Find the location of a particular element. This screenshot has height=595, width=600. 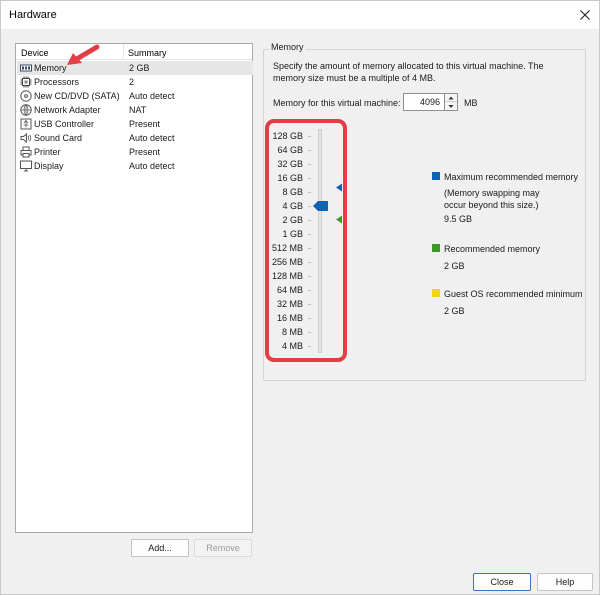

device-row-processors: Processors 2 is located at coordinates (135, 82).